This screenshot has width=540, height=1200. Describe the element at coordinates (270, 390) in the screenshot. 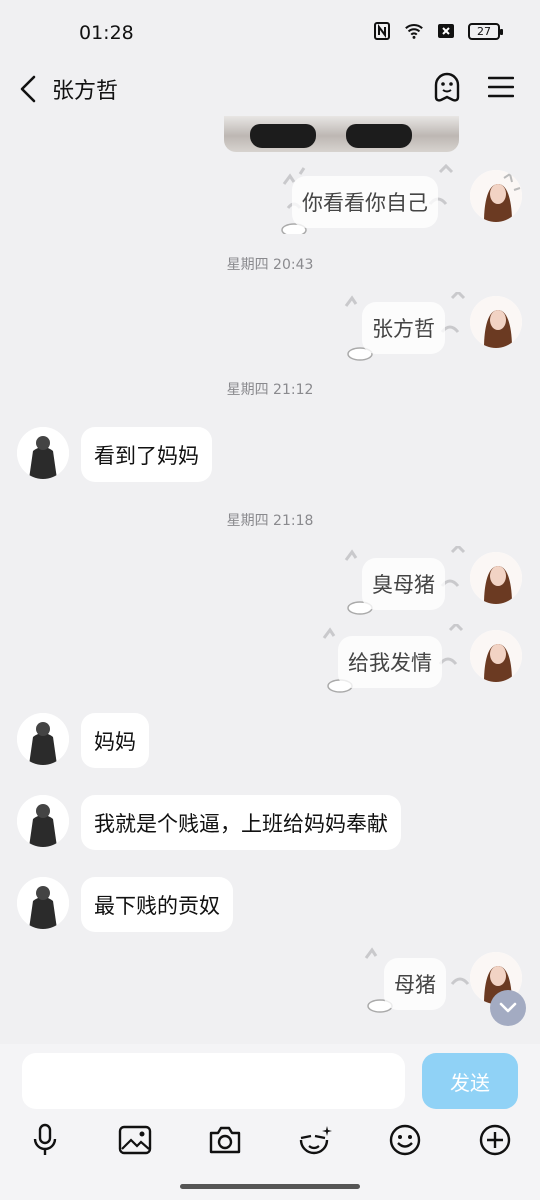

I see `timestamp: 星期四 21:12` at that location.